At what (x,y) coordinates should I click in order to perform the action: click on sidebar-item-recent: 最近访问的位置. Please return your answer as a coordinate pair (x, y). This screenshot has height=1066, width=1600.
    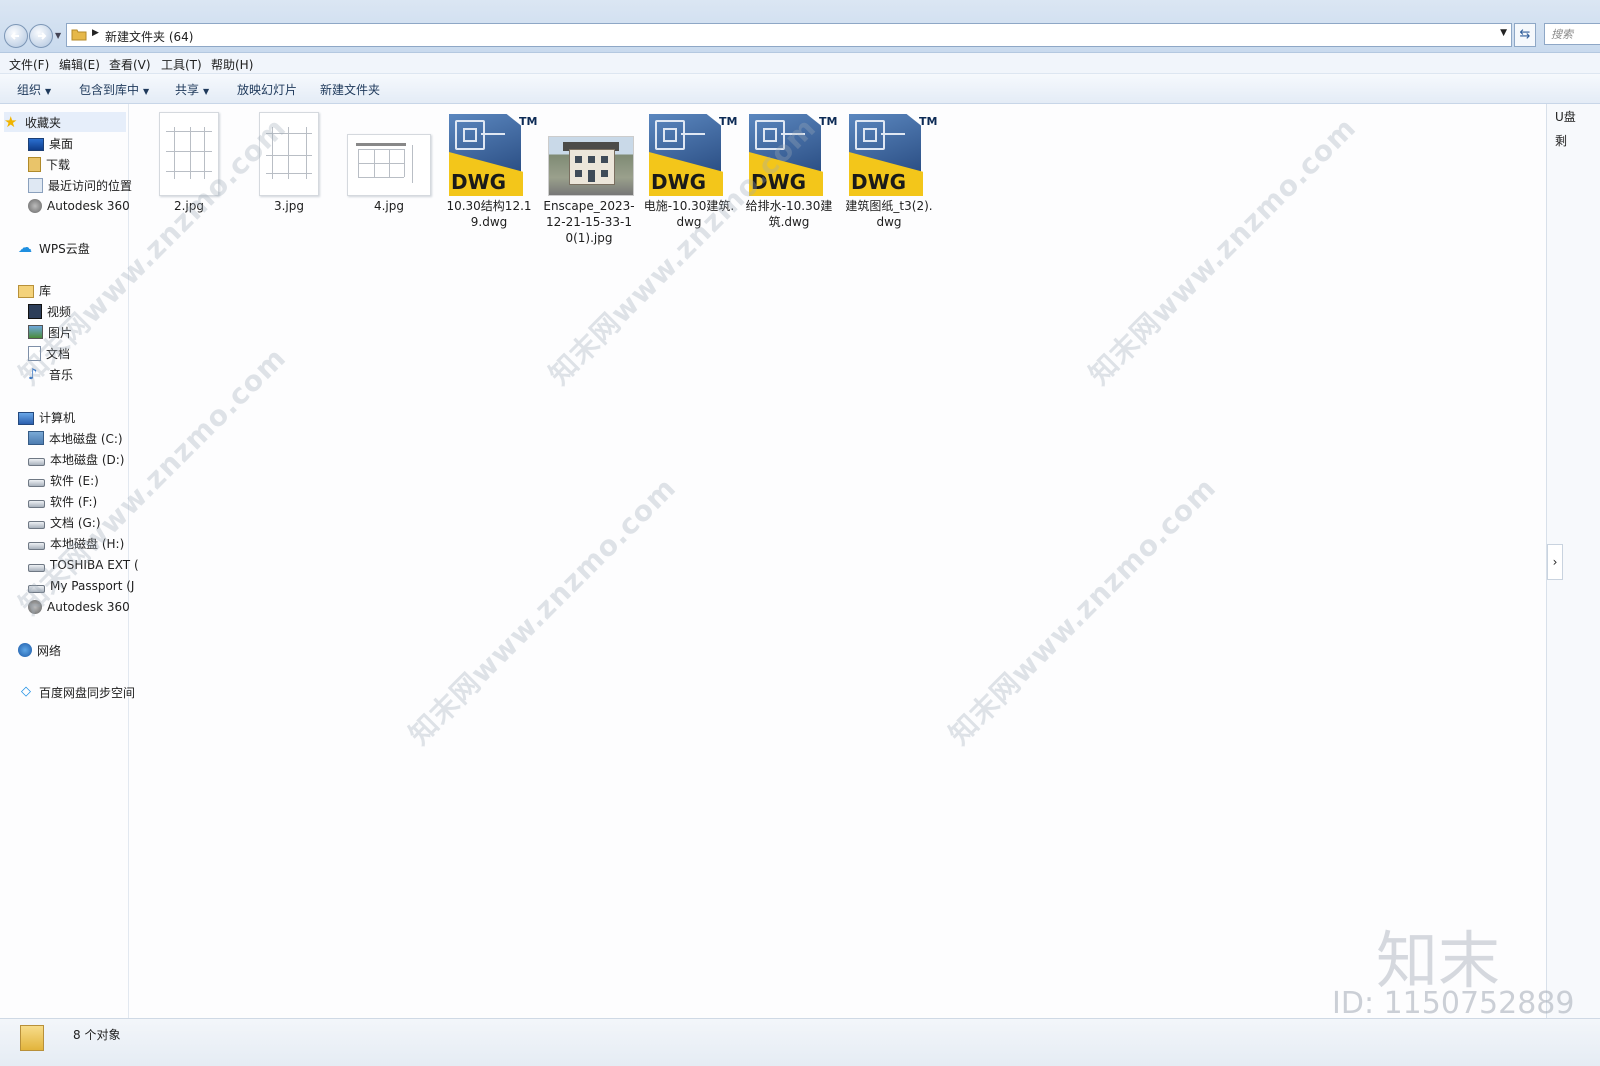
    Looking at the image, I should click on (80, 185).